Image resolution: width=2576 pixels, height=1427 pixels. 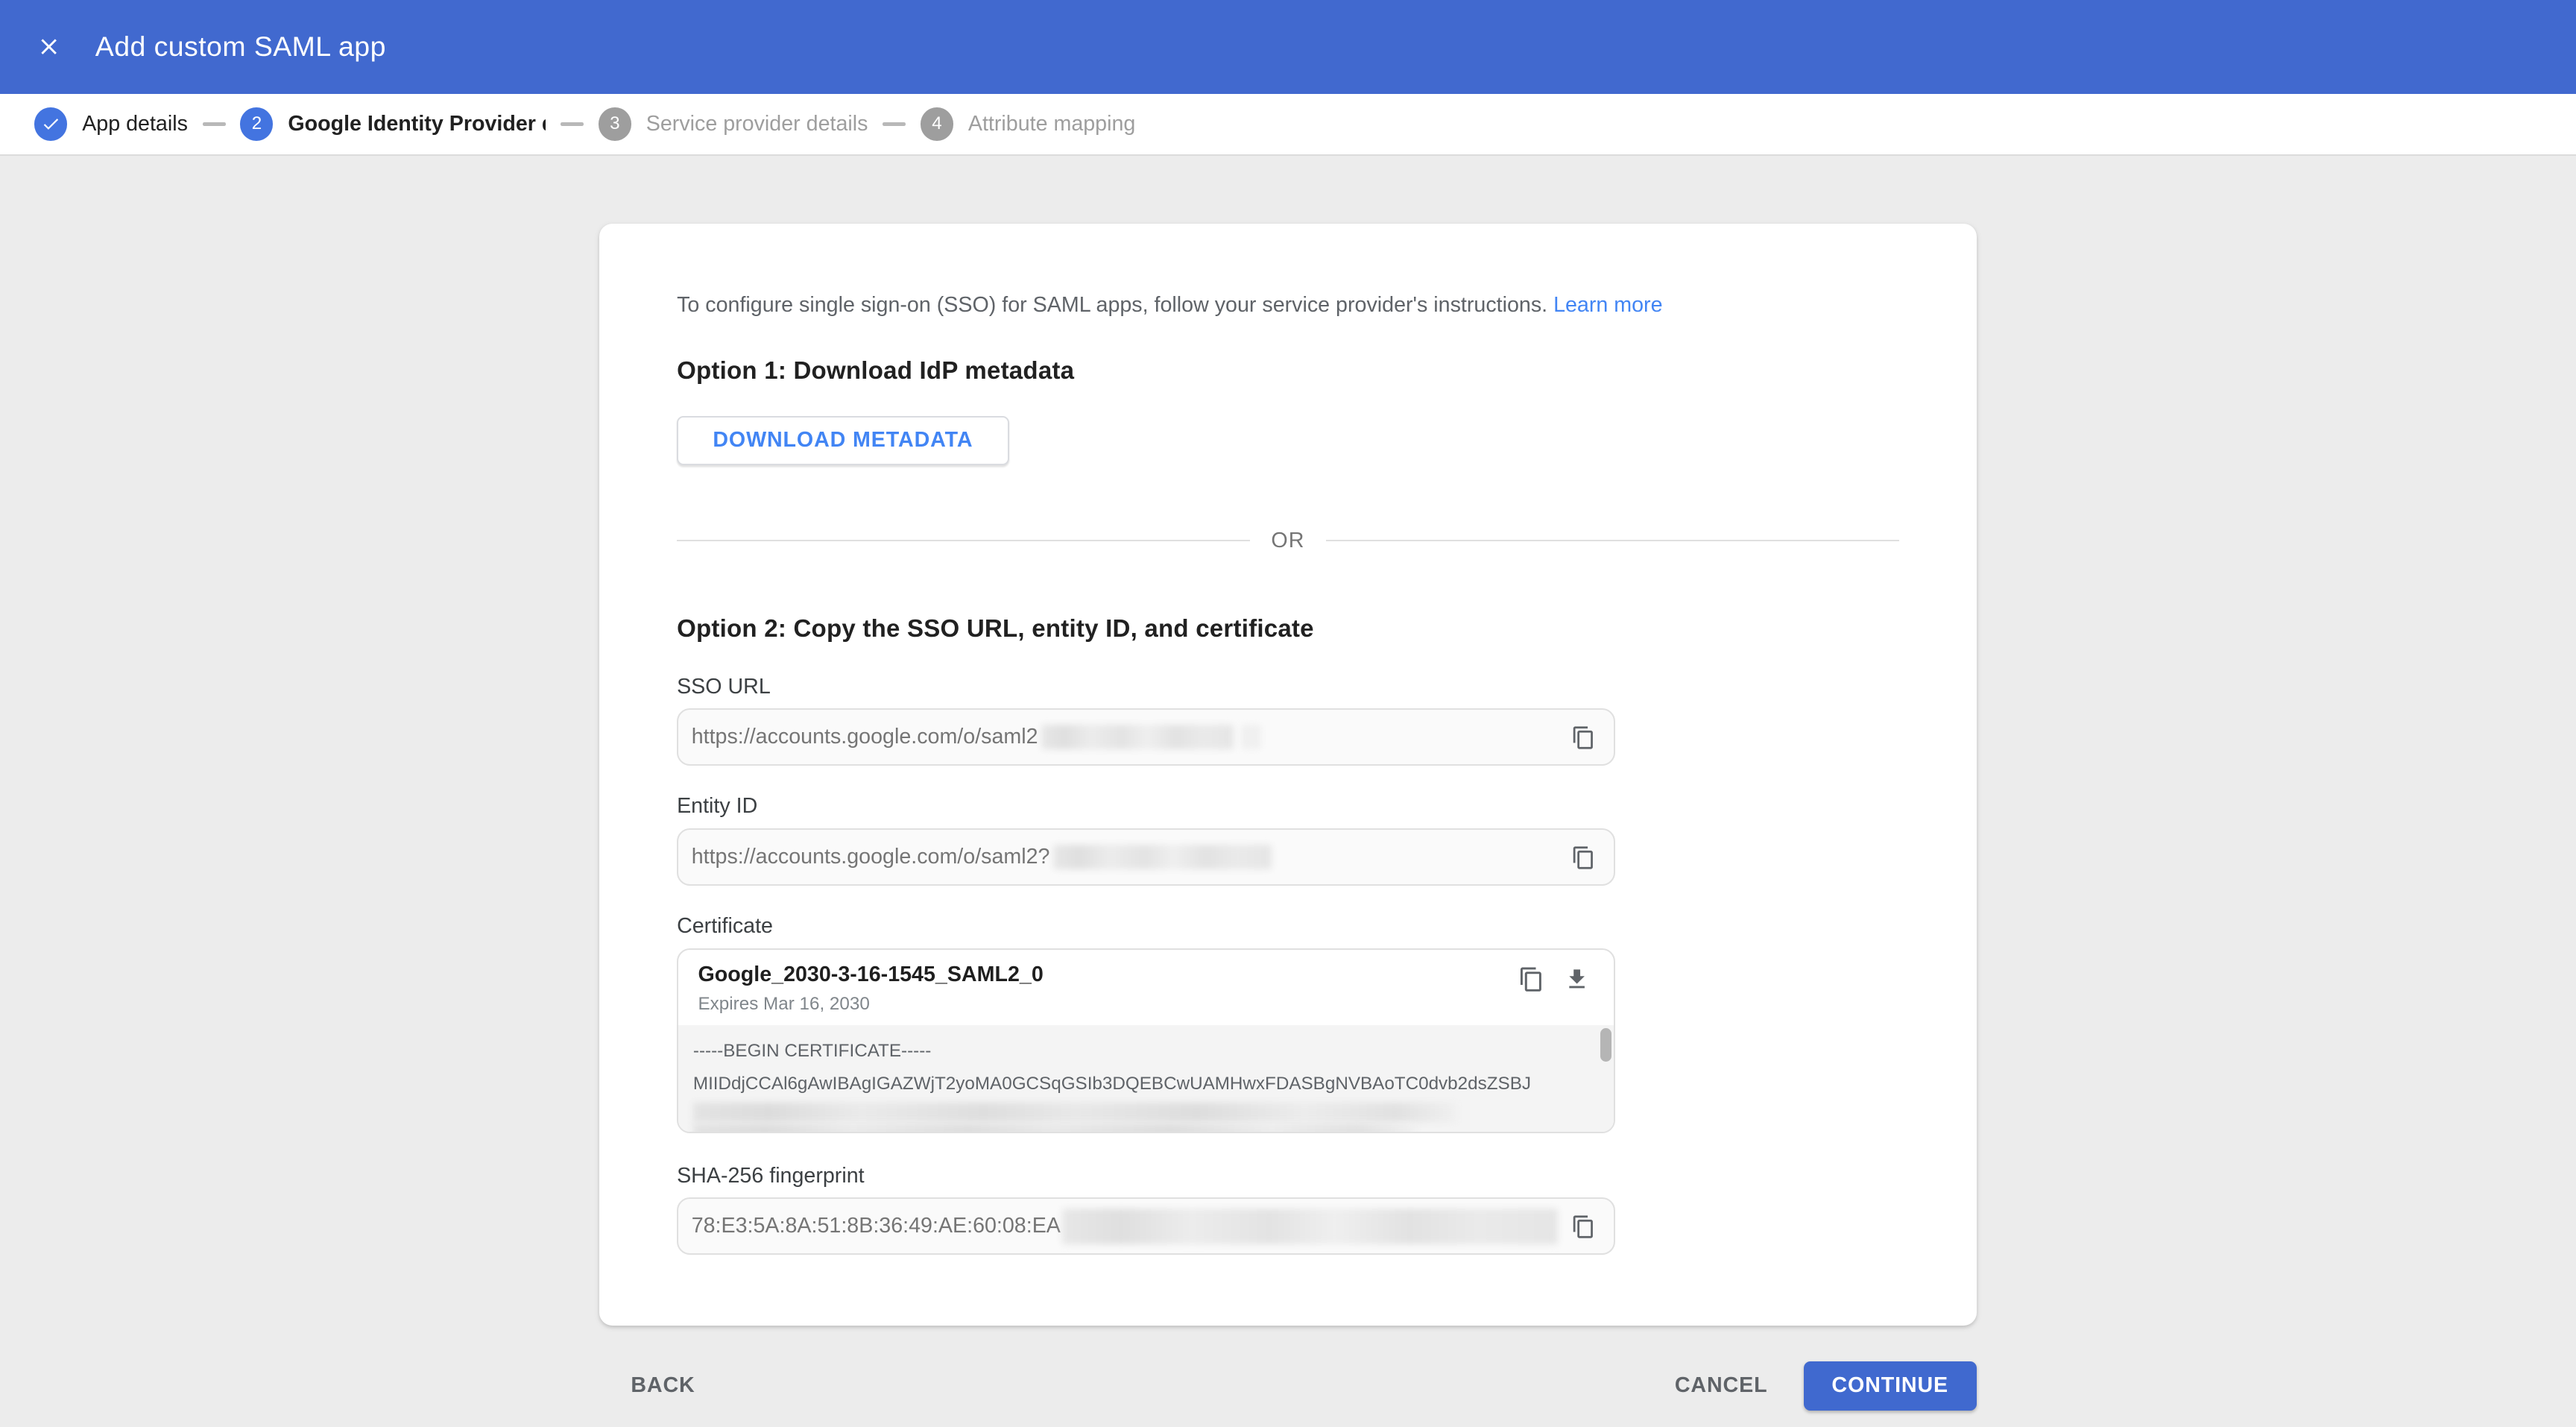 What do you see at coordinates (876, 371) in the screenshot?
I see `option1-heading: Option 1: Download IdP metadata` at bounding box center [876, 371].